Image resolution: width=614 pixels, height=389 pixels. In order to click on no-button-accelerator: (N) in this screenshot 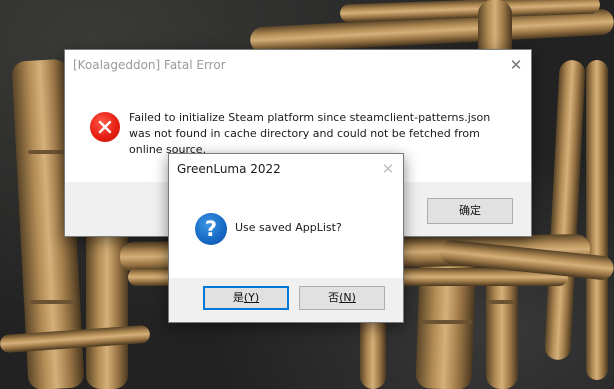, I will do `click(347, 297)`.